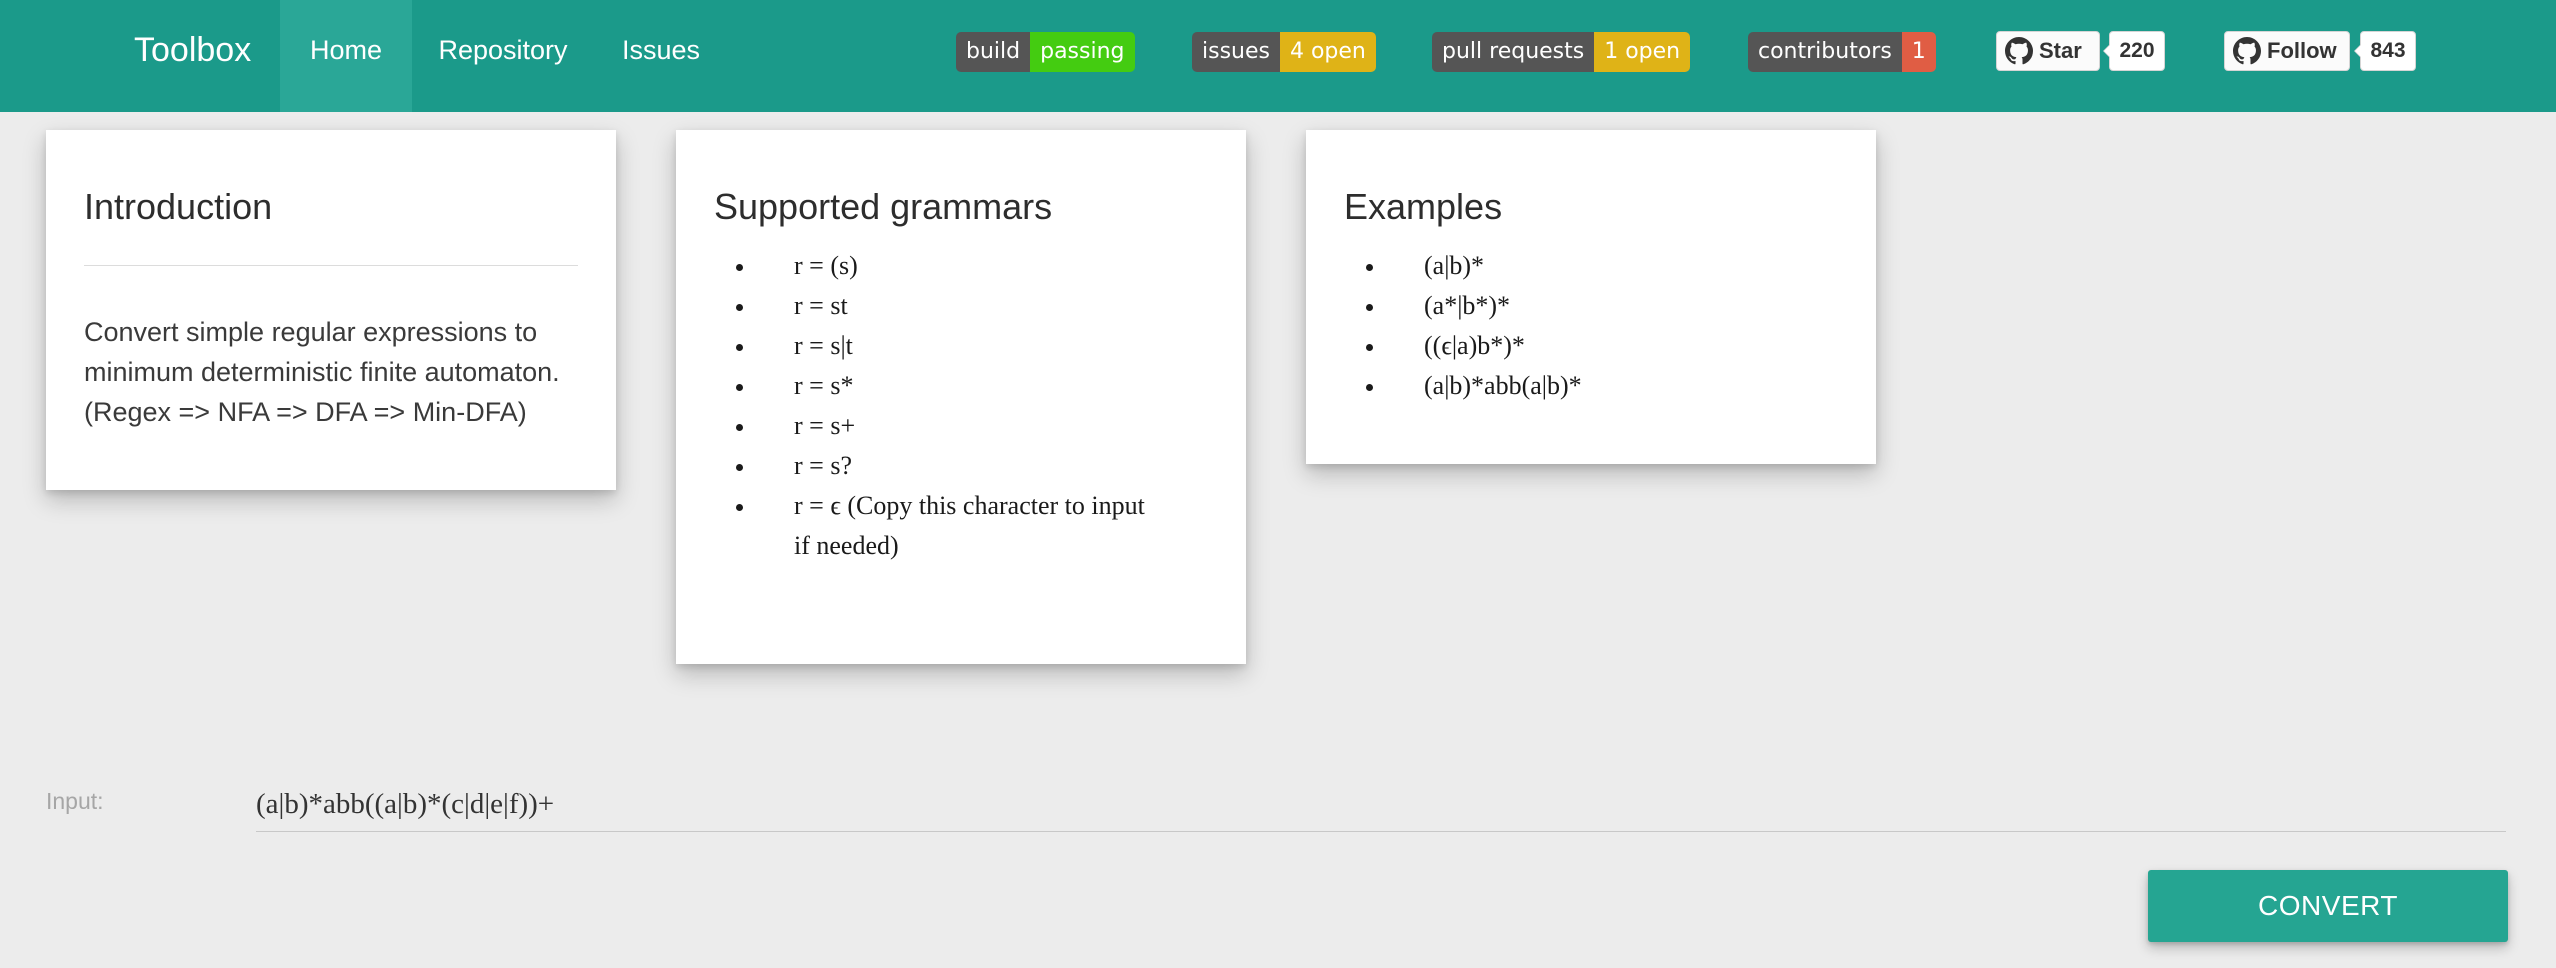 The height and width of the screenshot is (968, 2556). What do you see at coordinates (2302, 50) in the screenshot?
I see `github-follow-label: Follow` at bounding box center [2302, 50].